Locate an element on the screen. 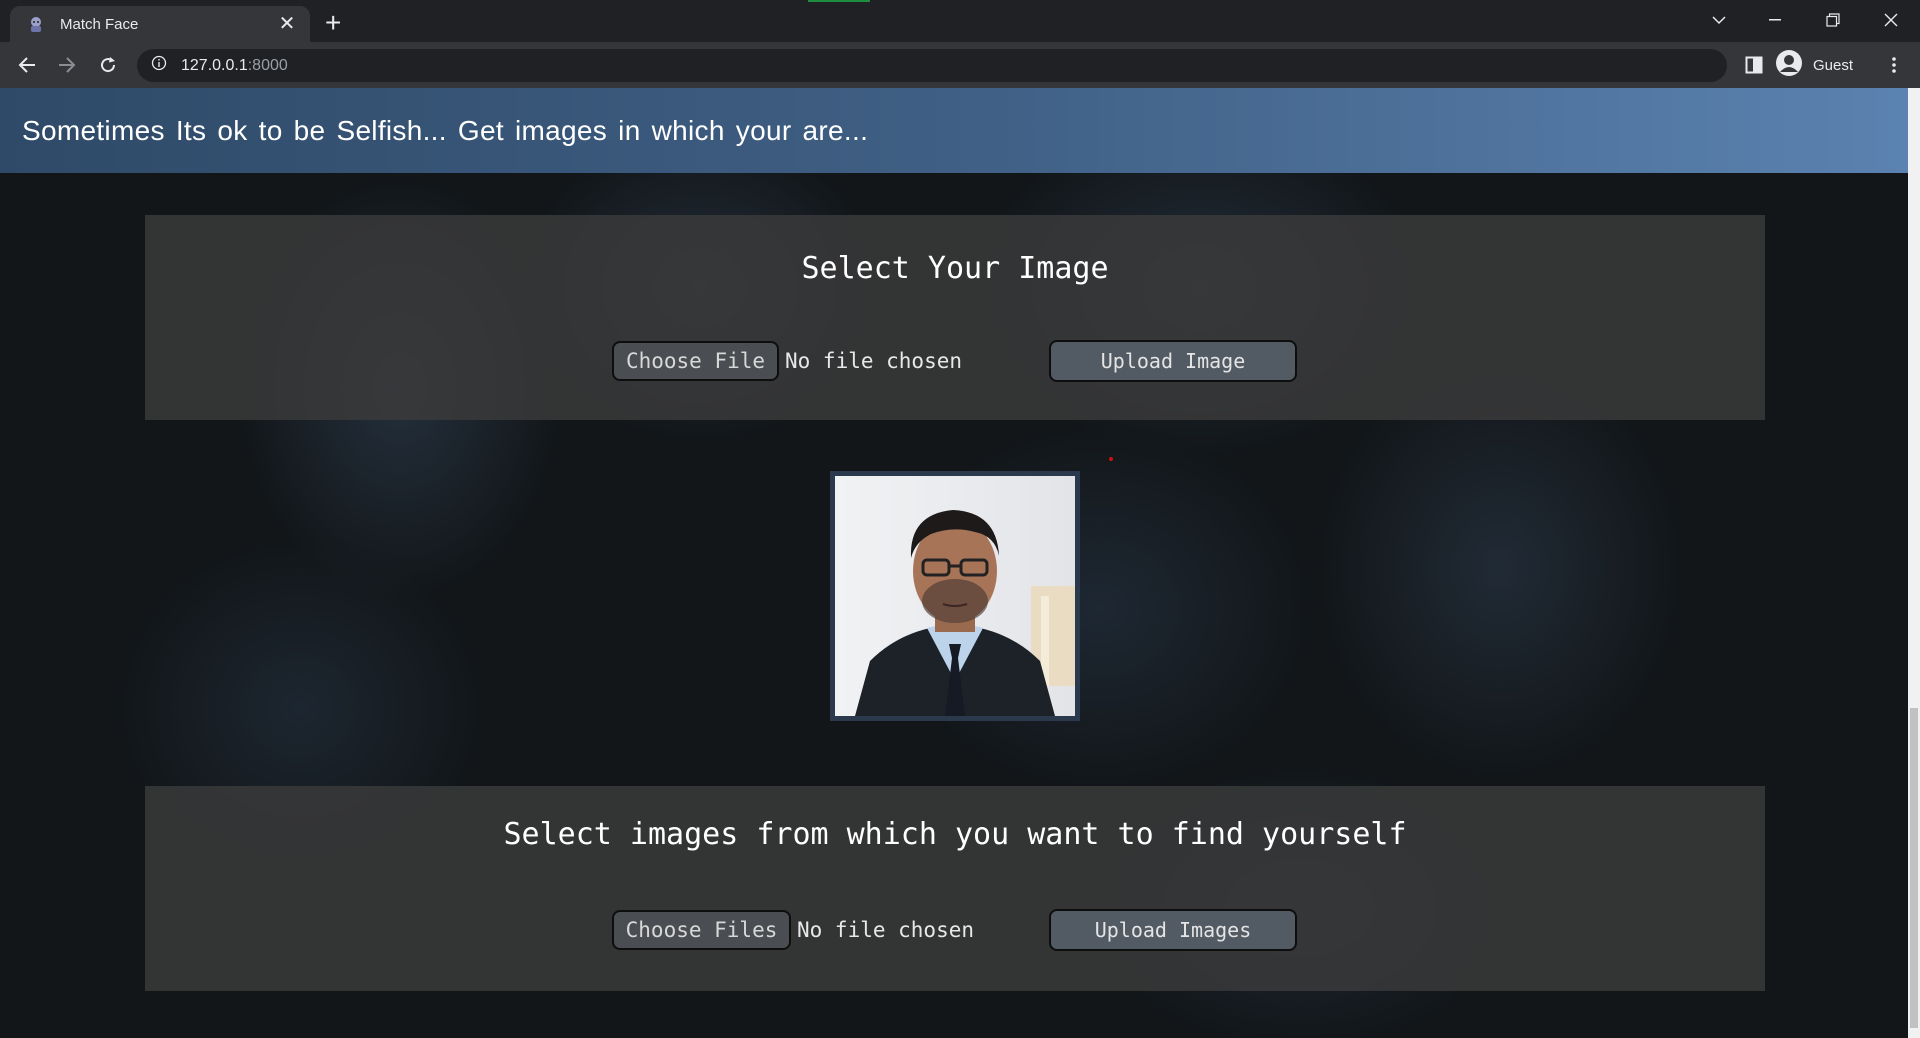  reload-icon is located at coordinates (108, 65).